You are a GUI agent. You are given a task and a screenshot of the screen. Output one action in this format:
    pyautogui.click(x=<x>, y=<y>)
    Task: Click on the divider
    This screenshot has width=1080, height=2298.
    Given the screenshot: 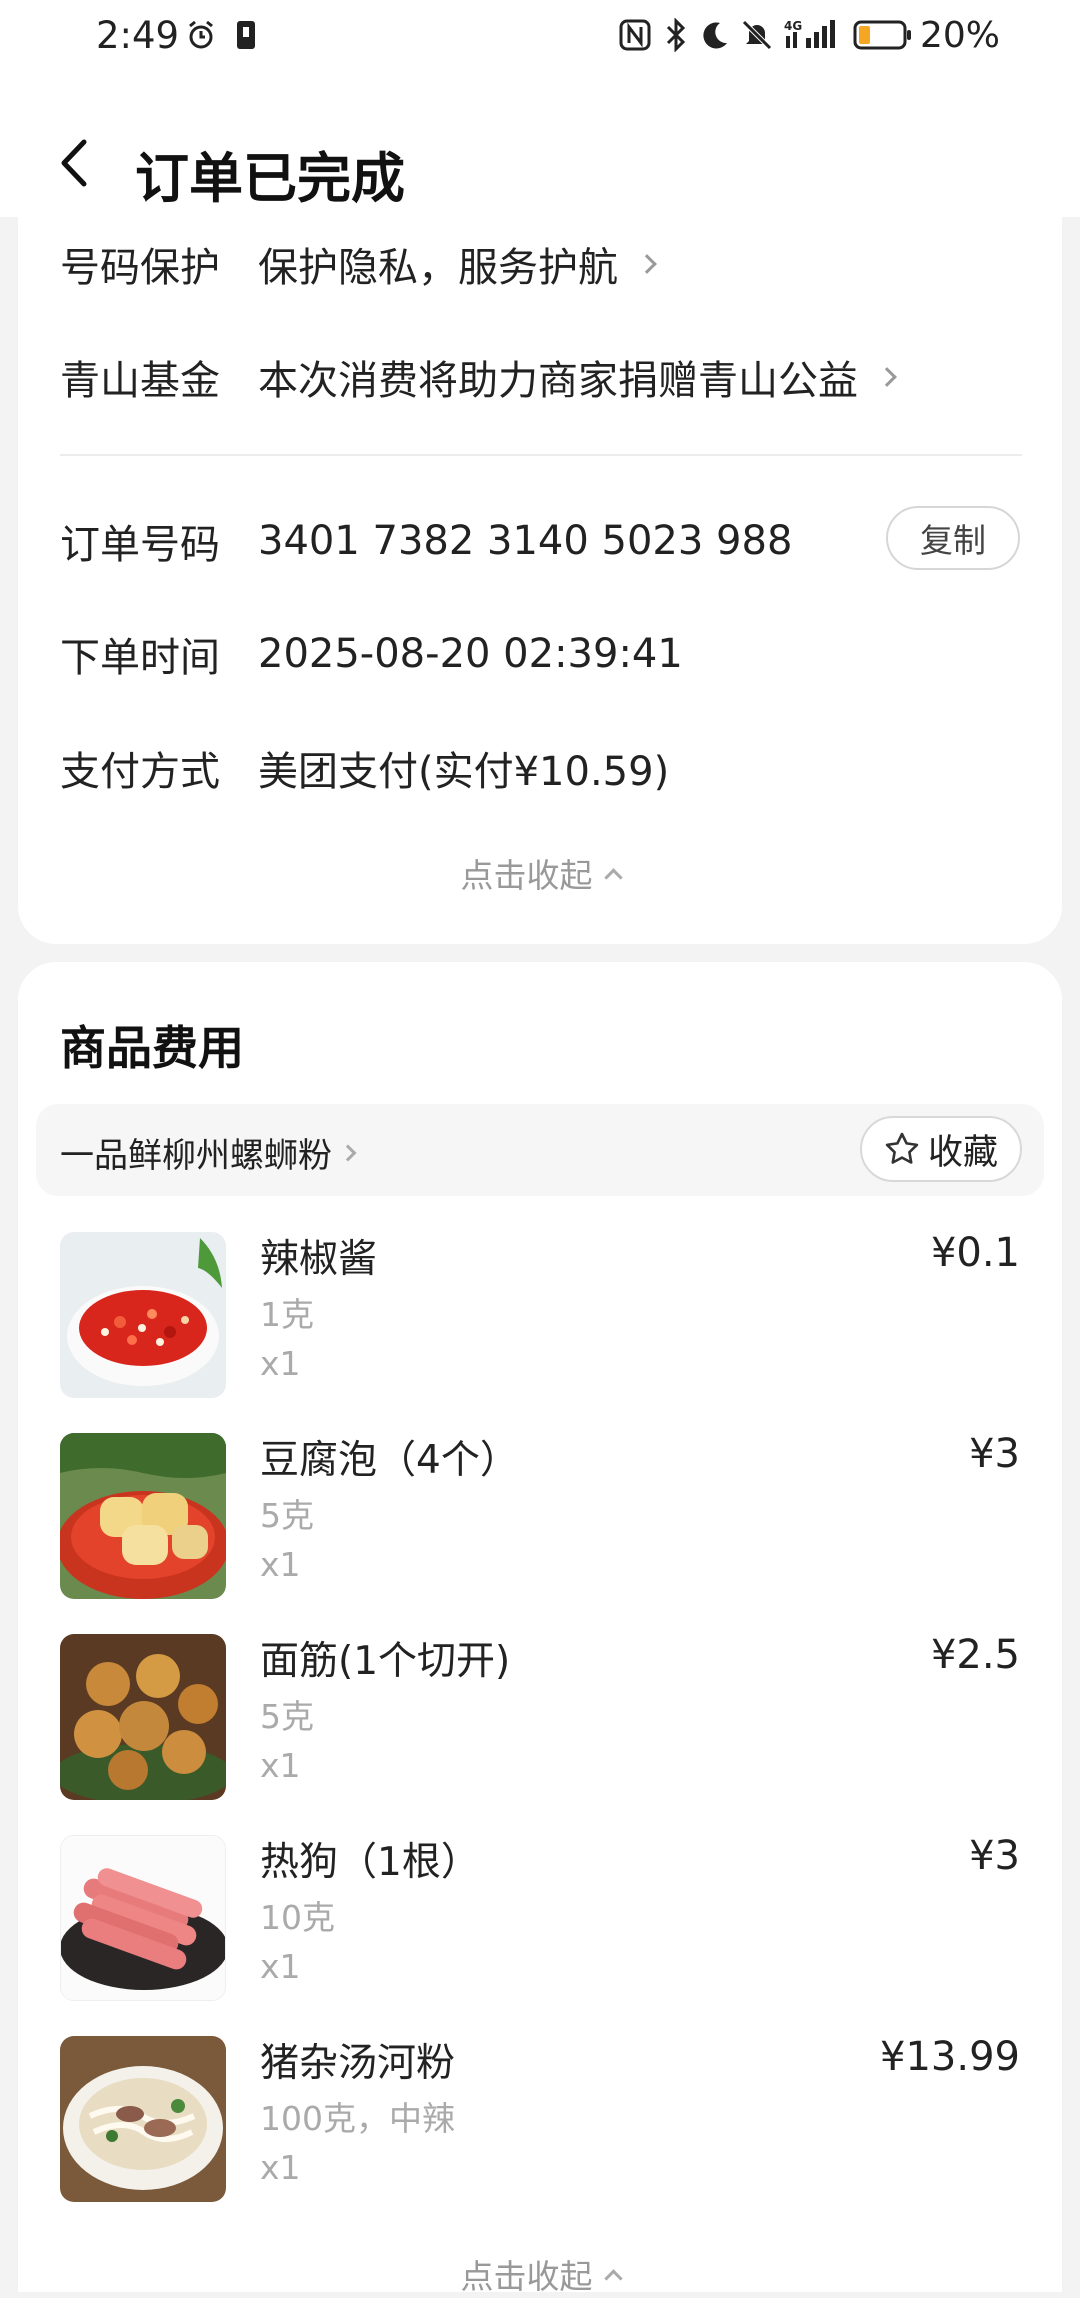 What is the action you would take?
    pyautogui.click(x=541, y=455)
    